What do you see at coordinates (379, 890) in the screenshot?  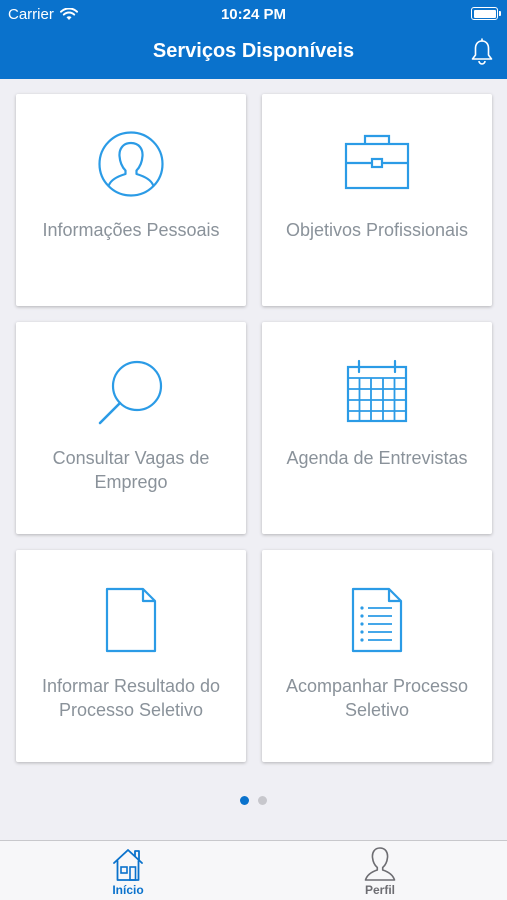 I see `tab-label: Perfil` at bounding box center [379, 890].